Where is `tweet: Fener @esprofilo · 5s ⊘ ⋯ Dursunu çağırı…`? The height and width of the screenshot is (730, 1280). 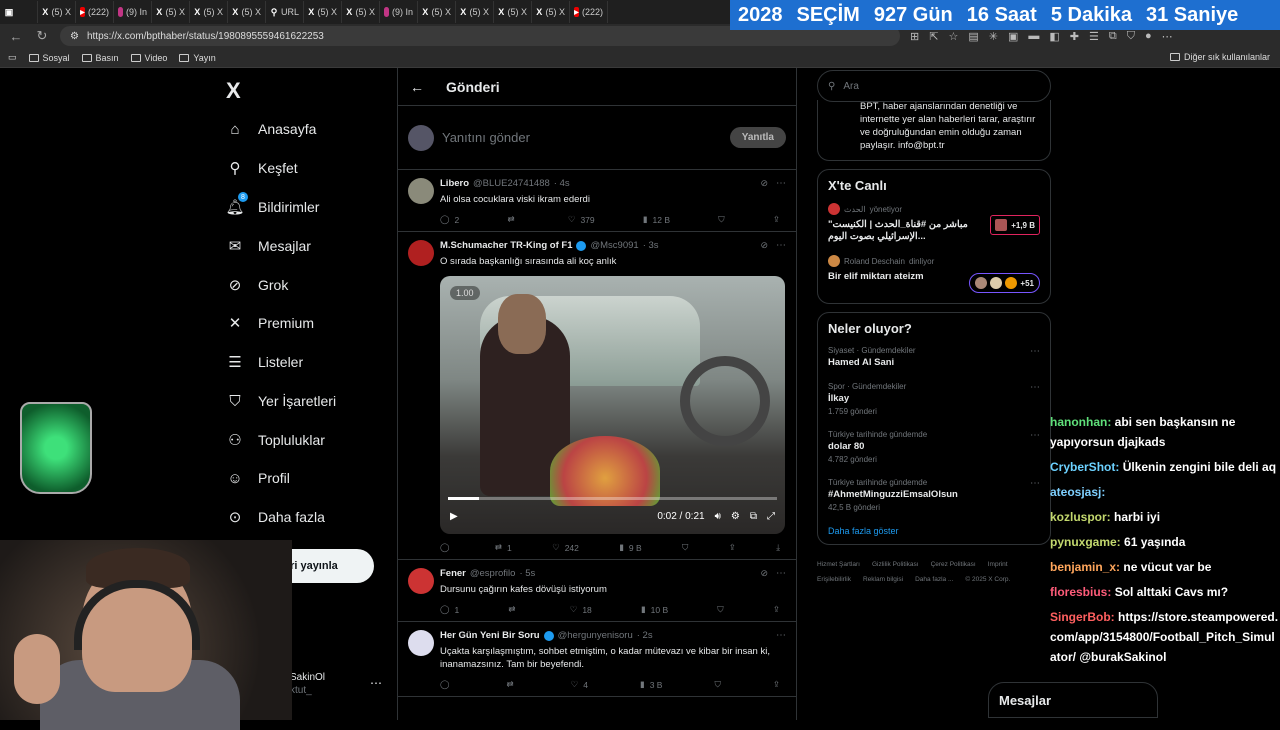
tweet: Fener @esprofilo · 5s ⊘ ⋯ Dursunu çağırı… is located at coordinates (597, 591).